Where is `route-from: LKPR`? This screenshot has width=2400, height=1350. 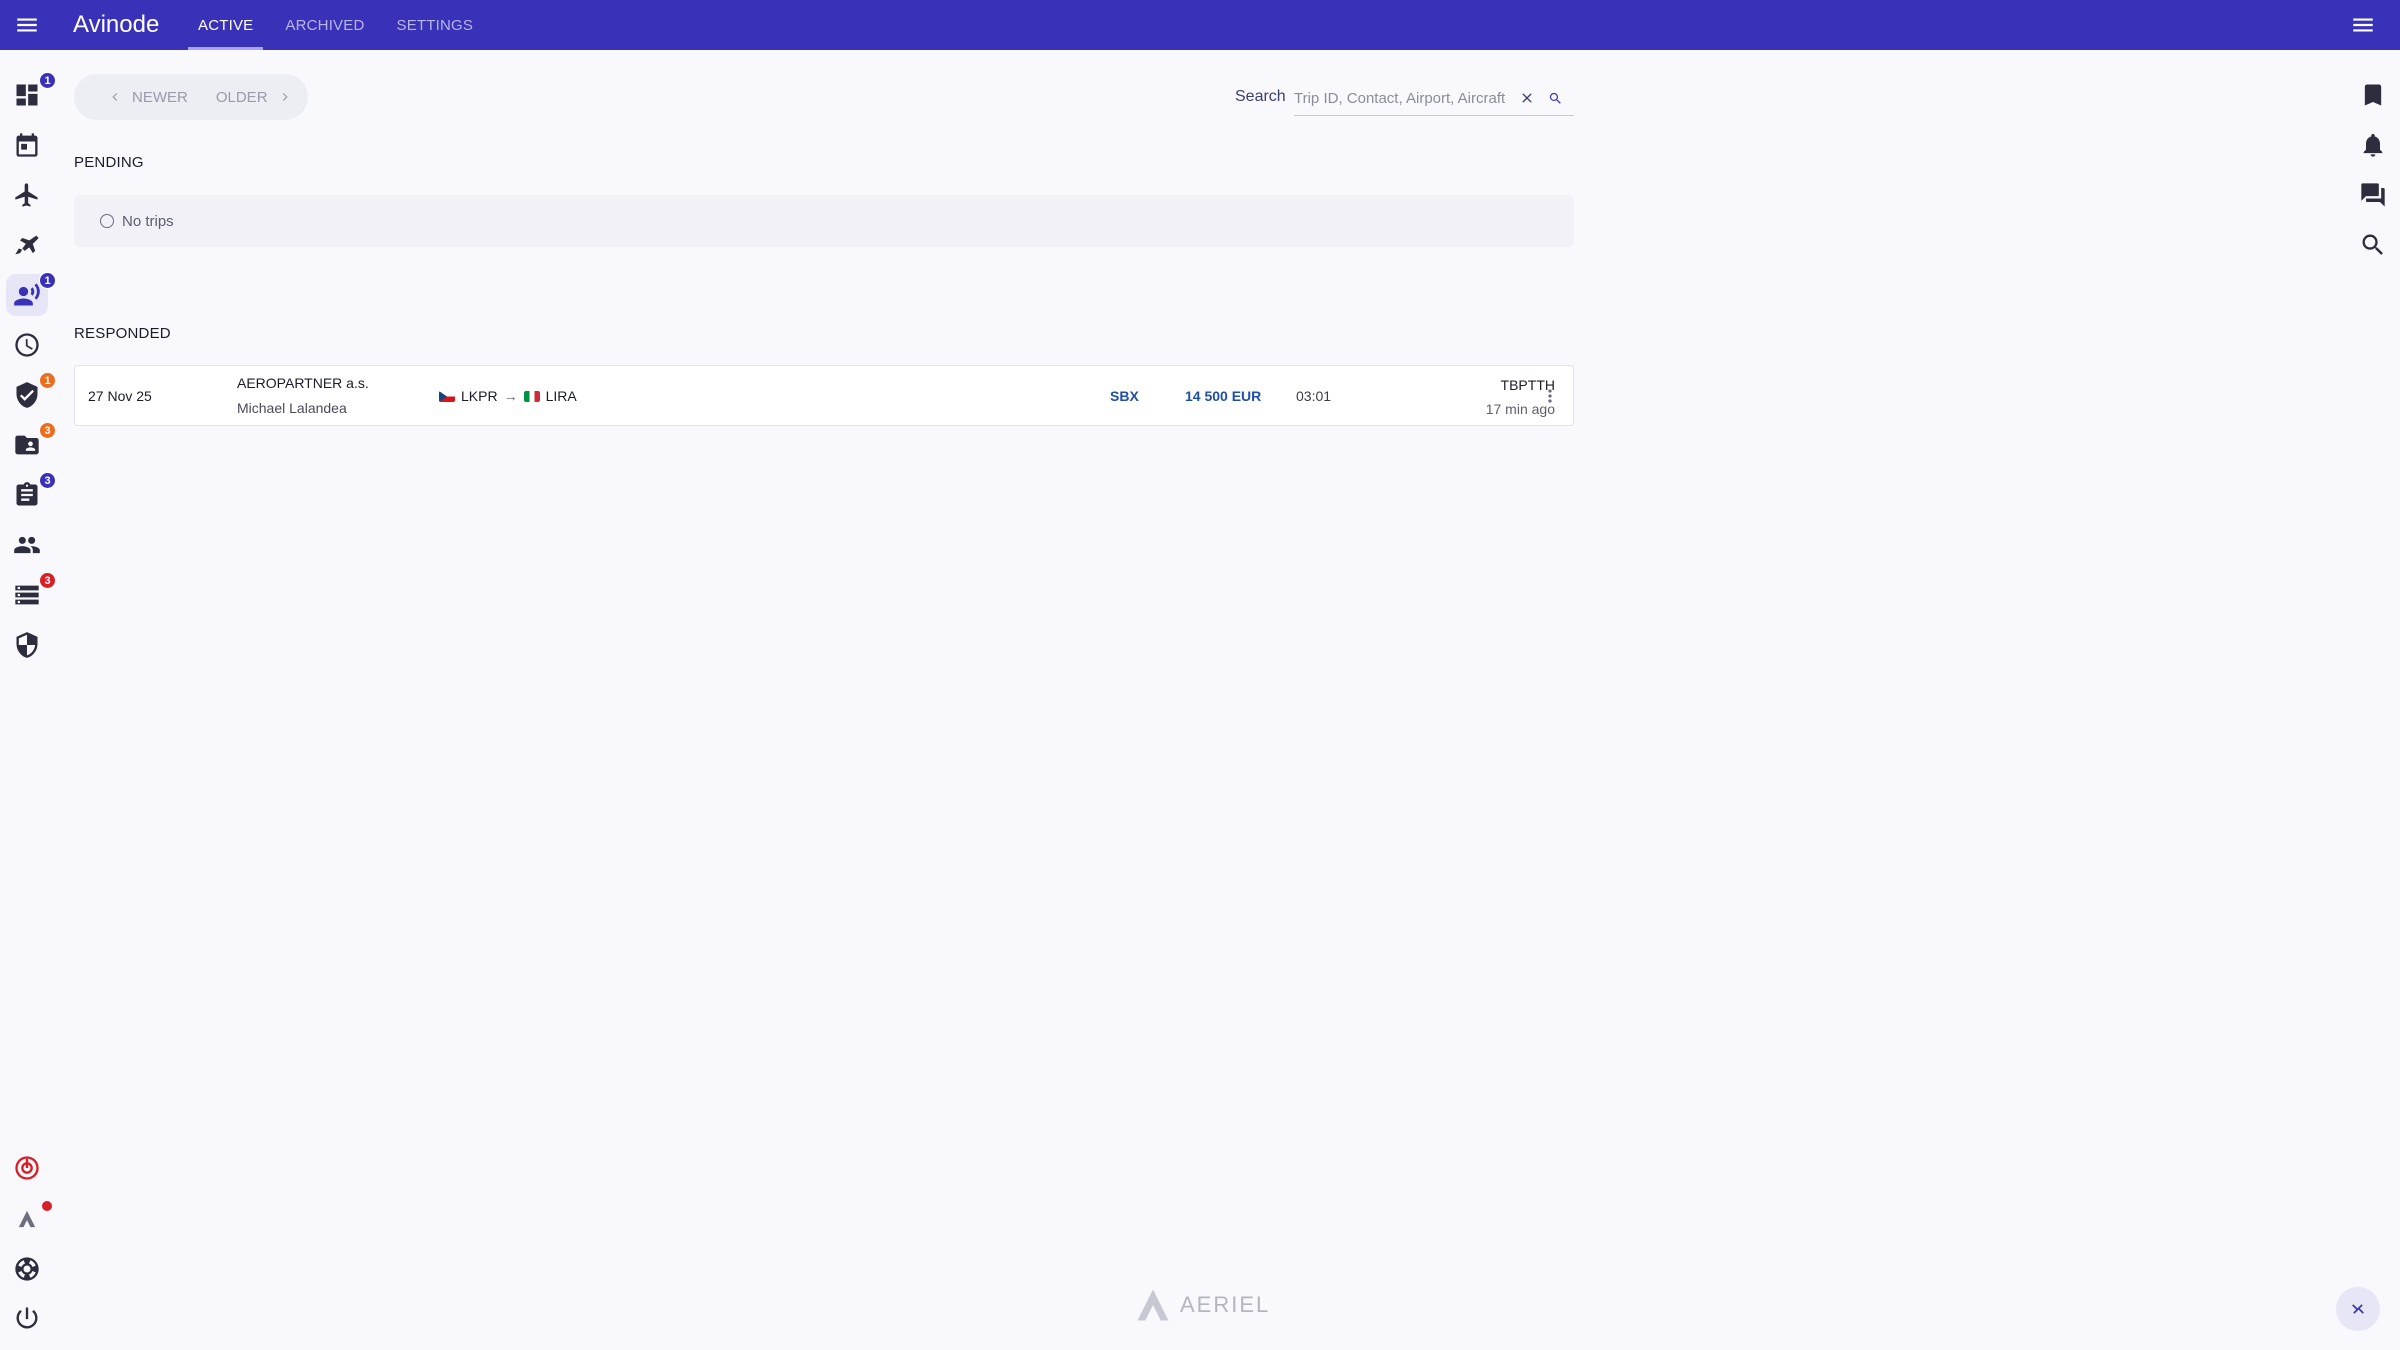 route-from: LKPR is located at coordinates (479, 396).